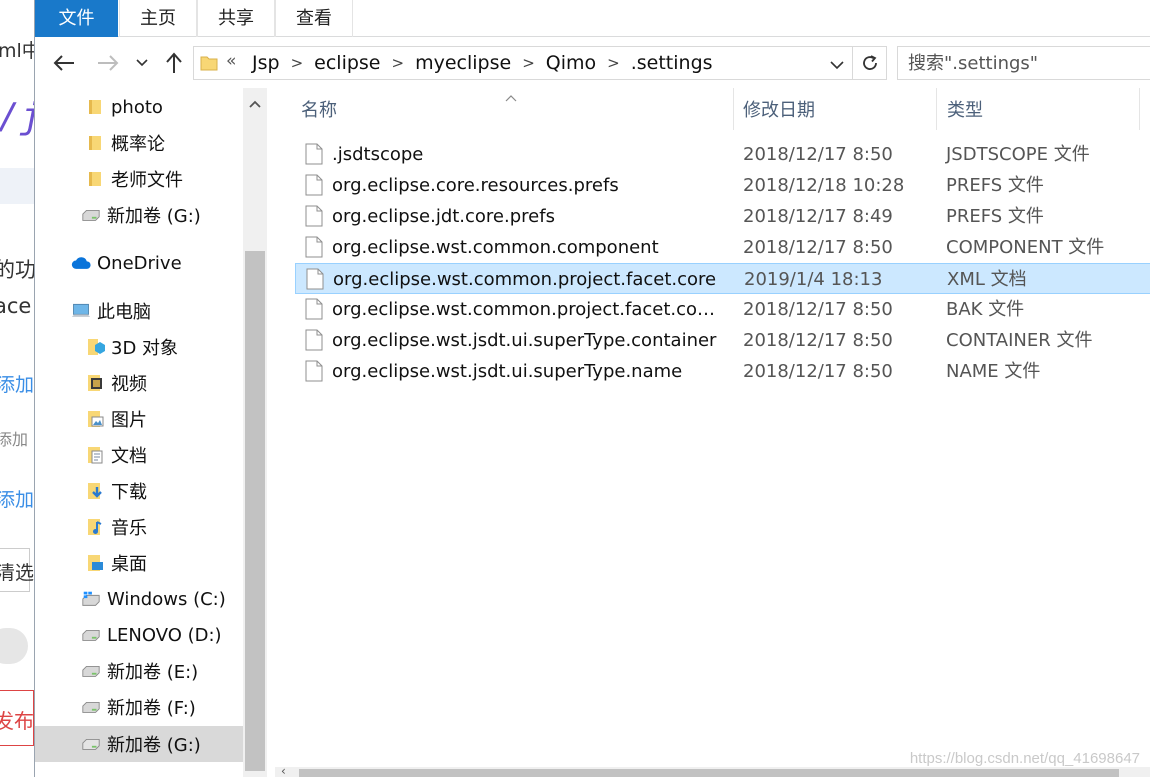 This screenshot has width=1150, height=777. What do you see at coordinates (145, 348) in the screenshot?
I see `nav-item-label: 3D 对象` at bounding box center [145, 348].